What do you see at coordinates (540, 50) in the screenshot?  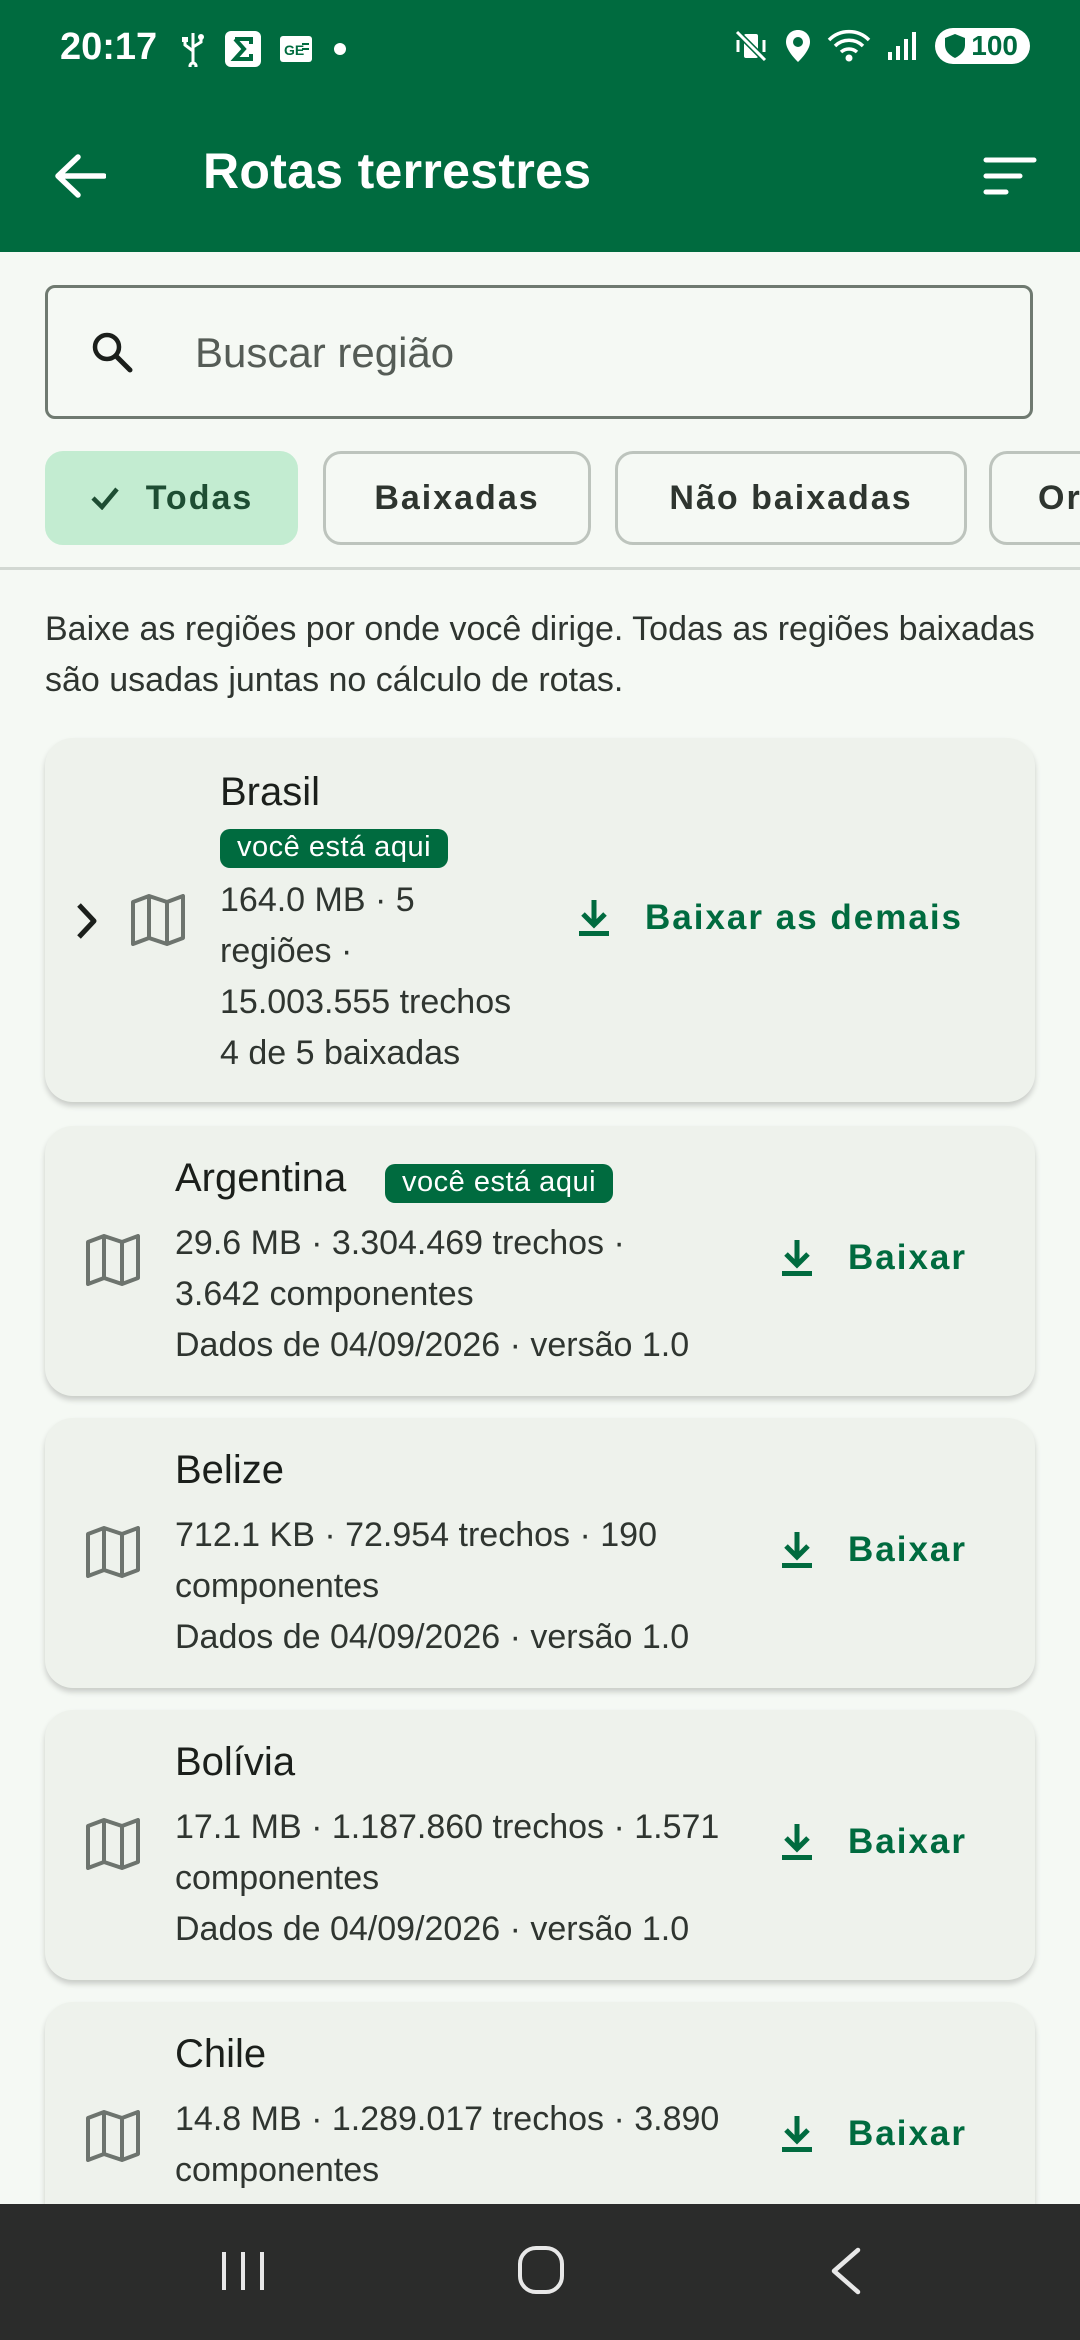 I see `status-bar: 20:17 GE 100` at bounding box center [540, 50].